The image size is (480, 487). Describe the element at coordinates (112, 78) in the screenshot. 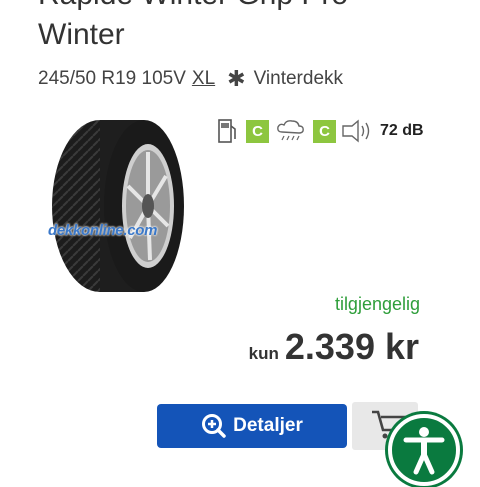

I see `tire-size: 245/50 R19 105V` at that location.